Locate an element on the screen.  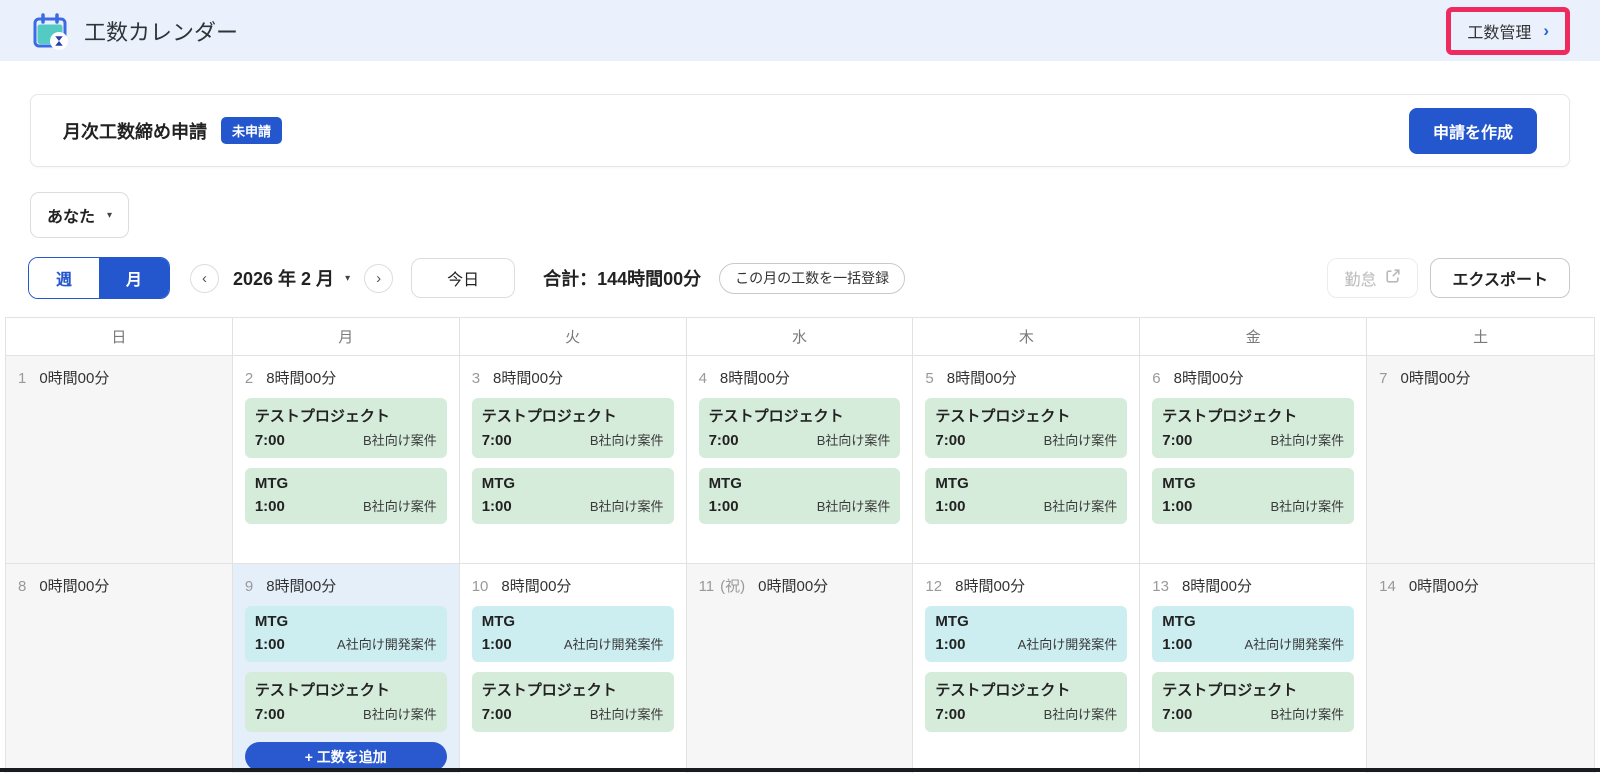
day-number: 6 is located at coordinates (1156, 378).